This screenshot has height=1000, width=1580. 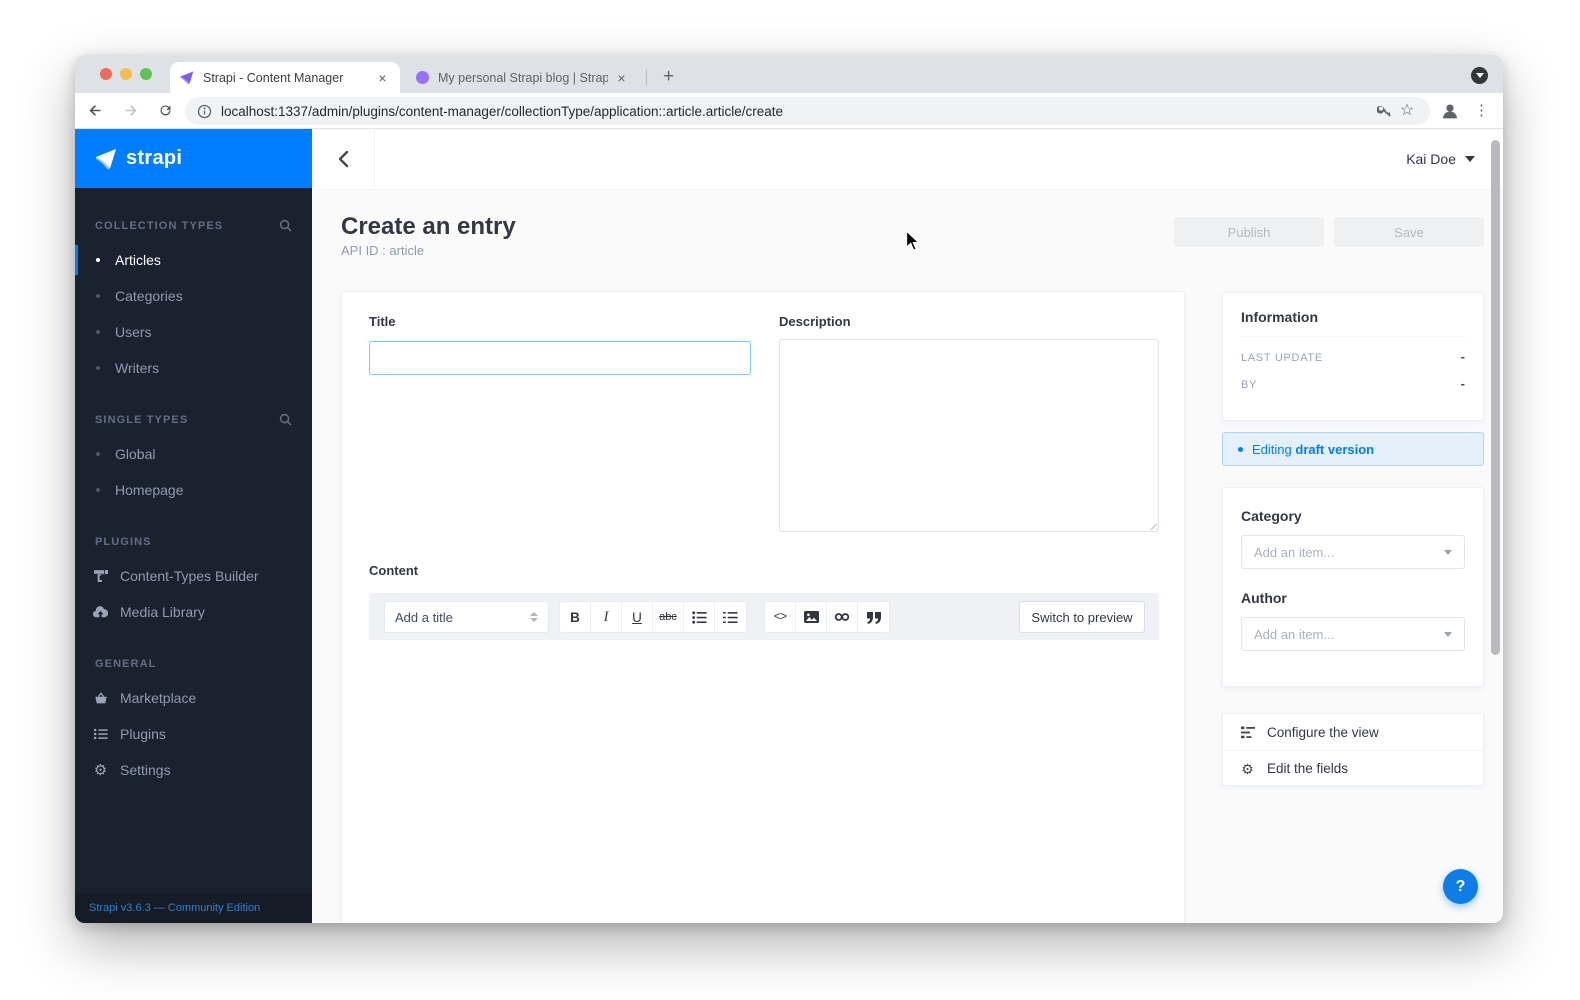 What do you see at coordinates (699, 617) in the screenshot?
I see `bullet-list-button` at bounding box center [699, 617].